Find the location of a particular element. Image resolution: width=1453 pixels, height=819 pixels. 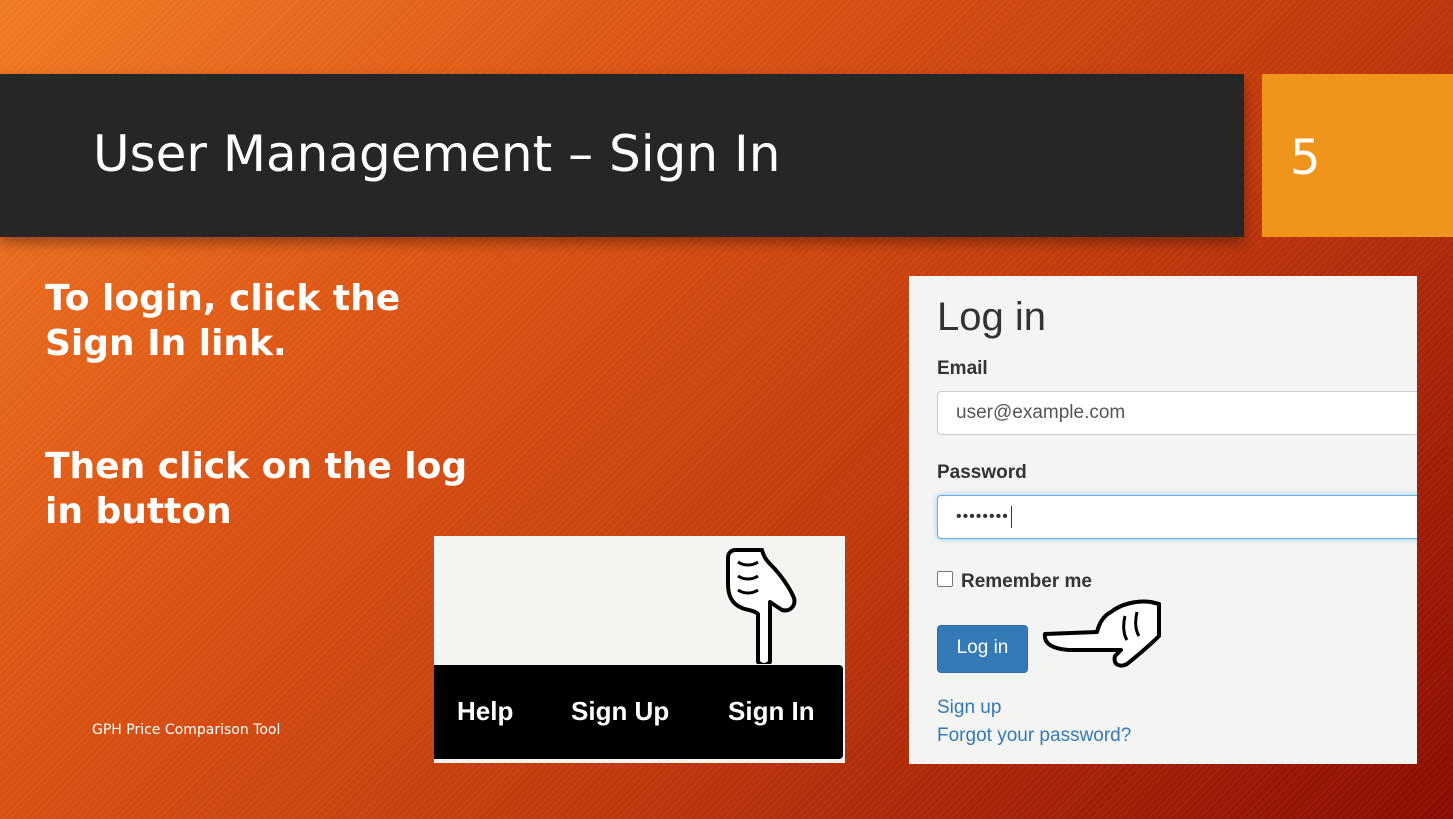

nav-help-link: Help is located at coordinates (485, 711).